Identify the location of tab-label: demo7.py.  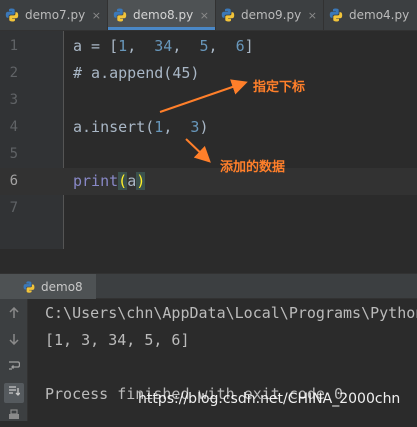
(55, 15).